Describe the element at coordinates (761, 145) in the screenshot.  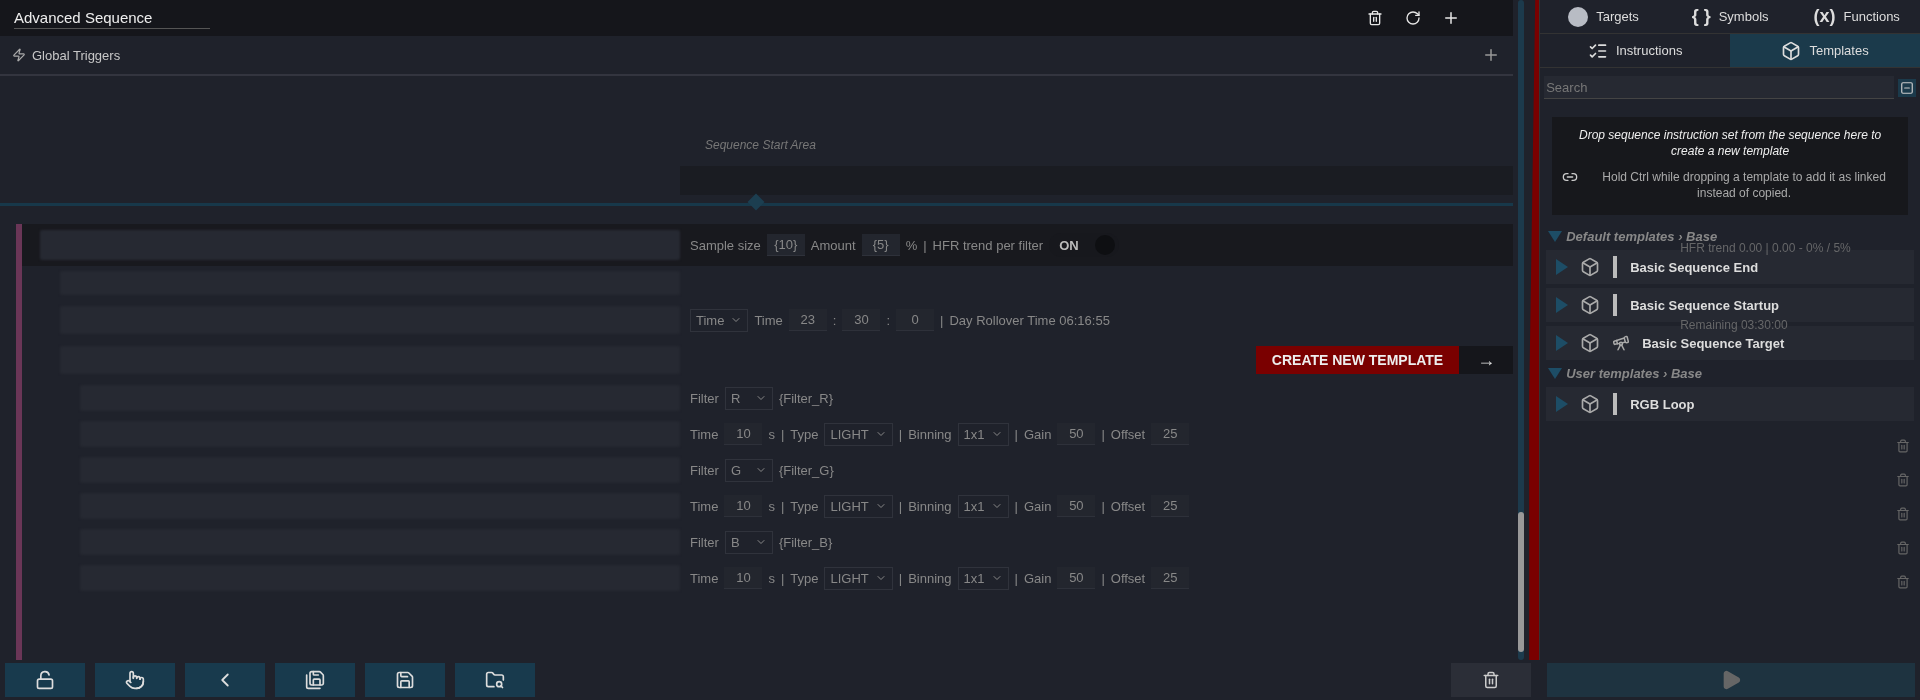
I see `start-area-label: Sequence Start Area` at that location.